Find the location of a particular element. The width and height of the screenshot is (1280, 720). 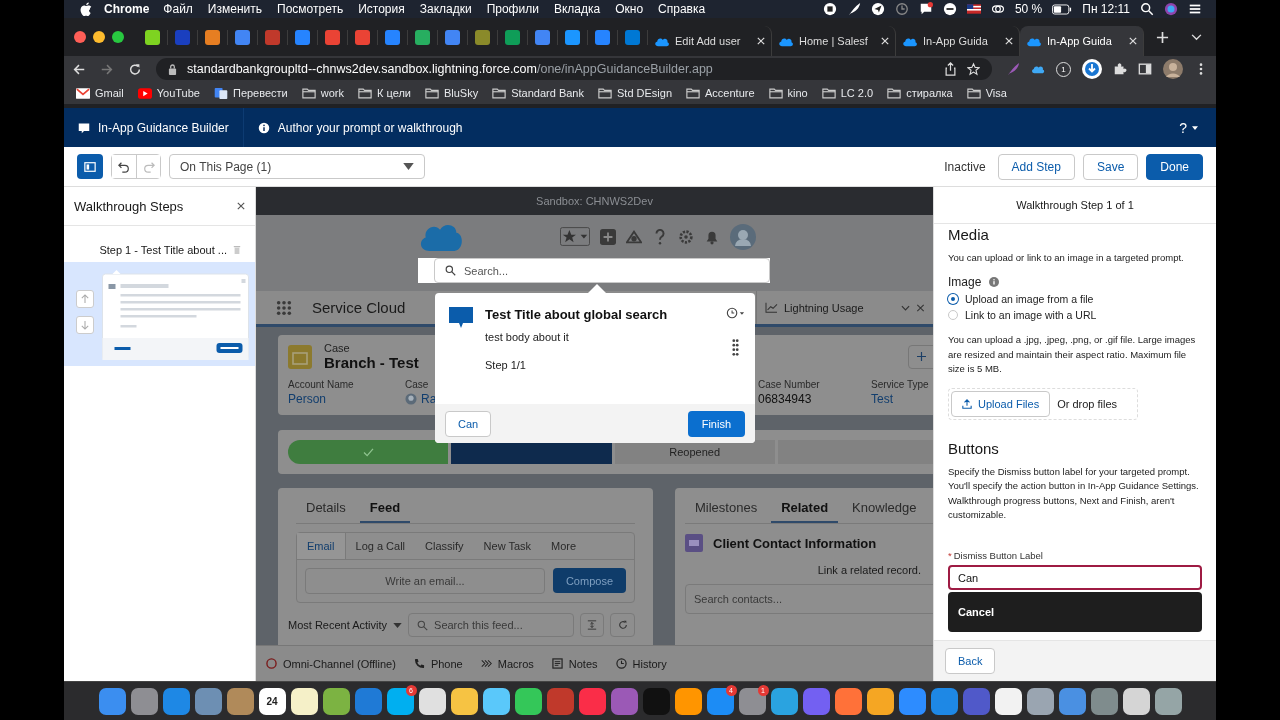

bookmark: Gmail is located at coordinates (100, 93).